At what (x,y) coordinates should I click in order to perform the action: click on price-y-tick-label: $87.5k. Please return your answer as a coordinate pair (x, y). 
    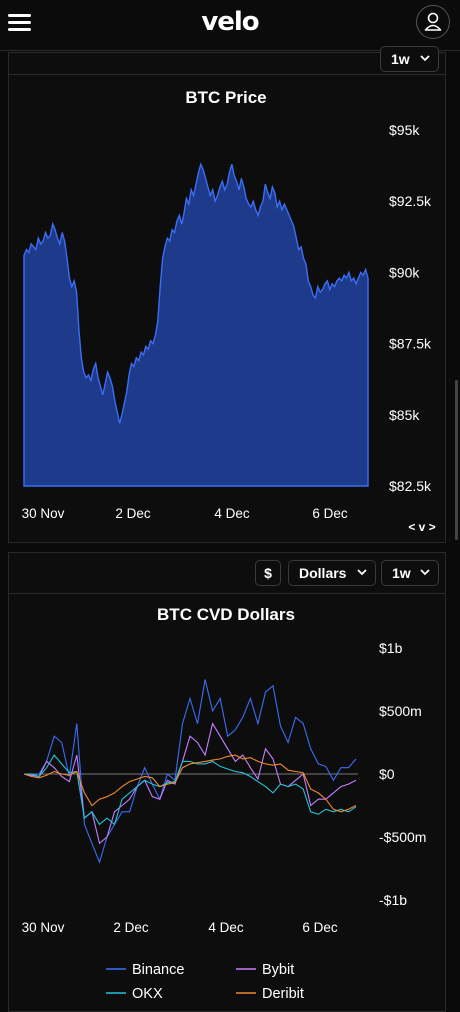
    Looking at the image, I should click on (410, 344).